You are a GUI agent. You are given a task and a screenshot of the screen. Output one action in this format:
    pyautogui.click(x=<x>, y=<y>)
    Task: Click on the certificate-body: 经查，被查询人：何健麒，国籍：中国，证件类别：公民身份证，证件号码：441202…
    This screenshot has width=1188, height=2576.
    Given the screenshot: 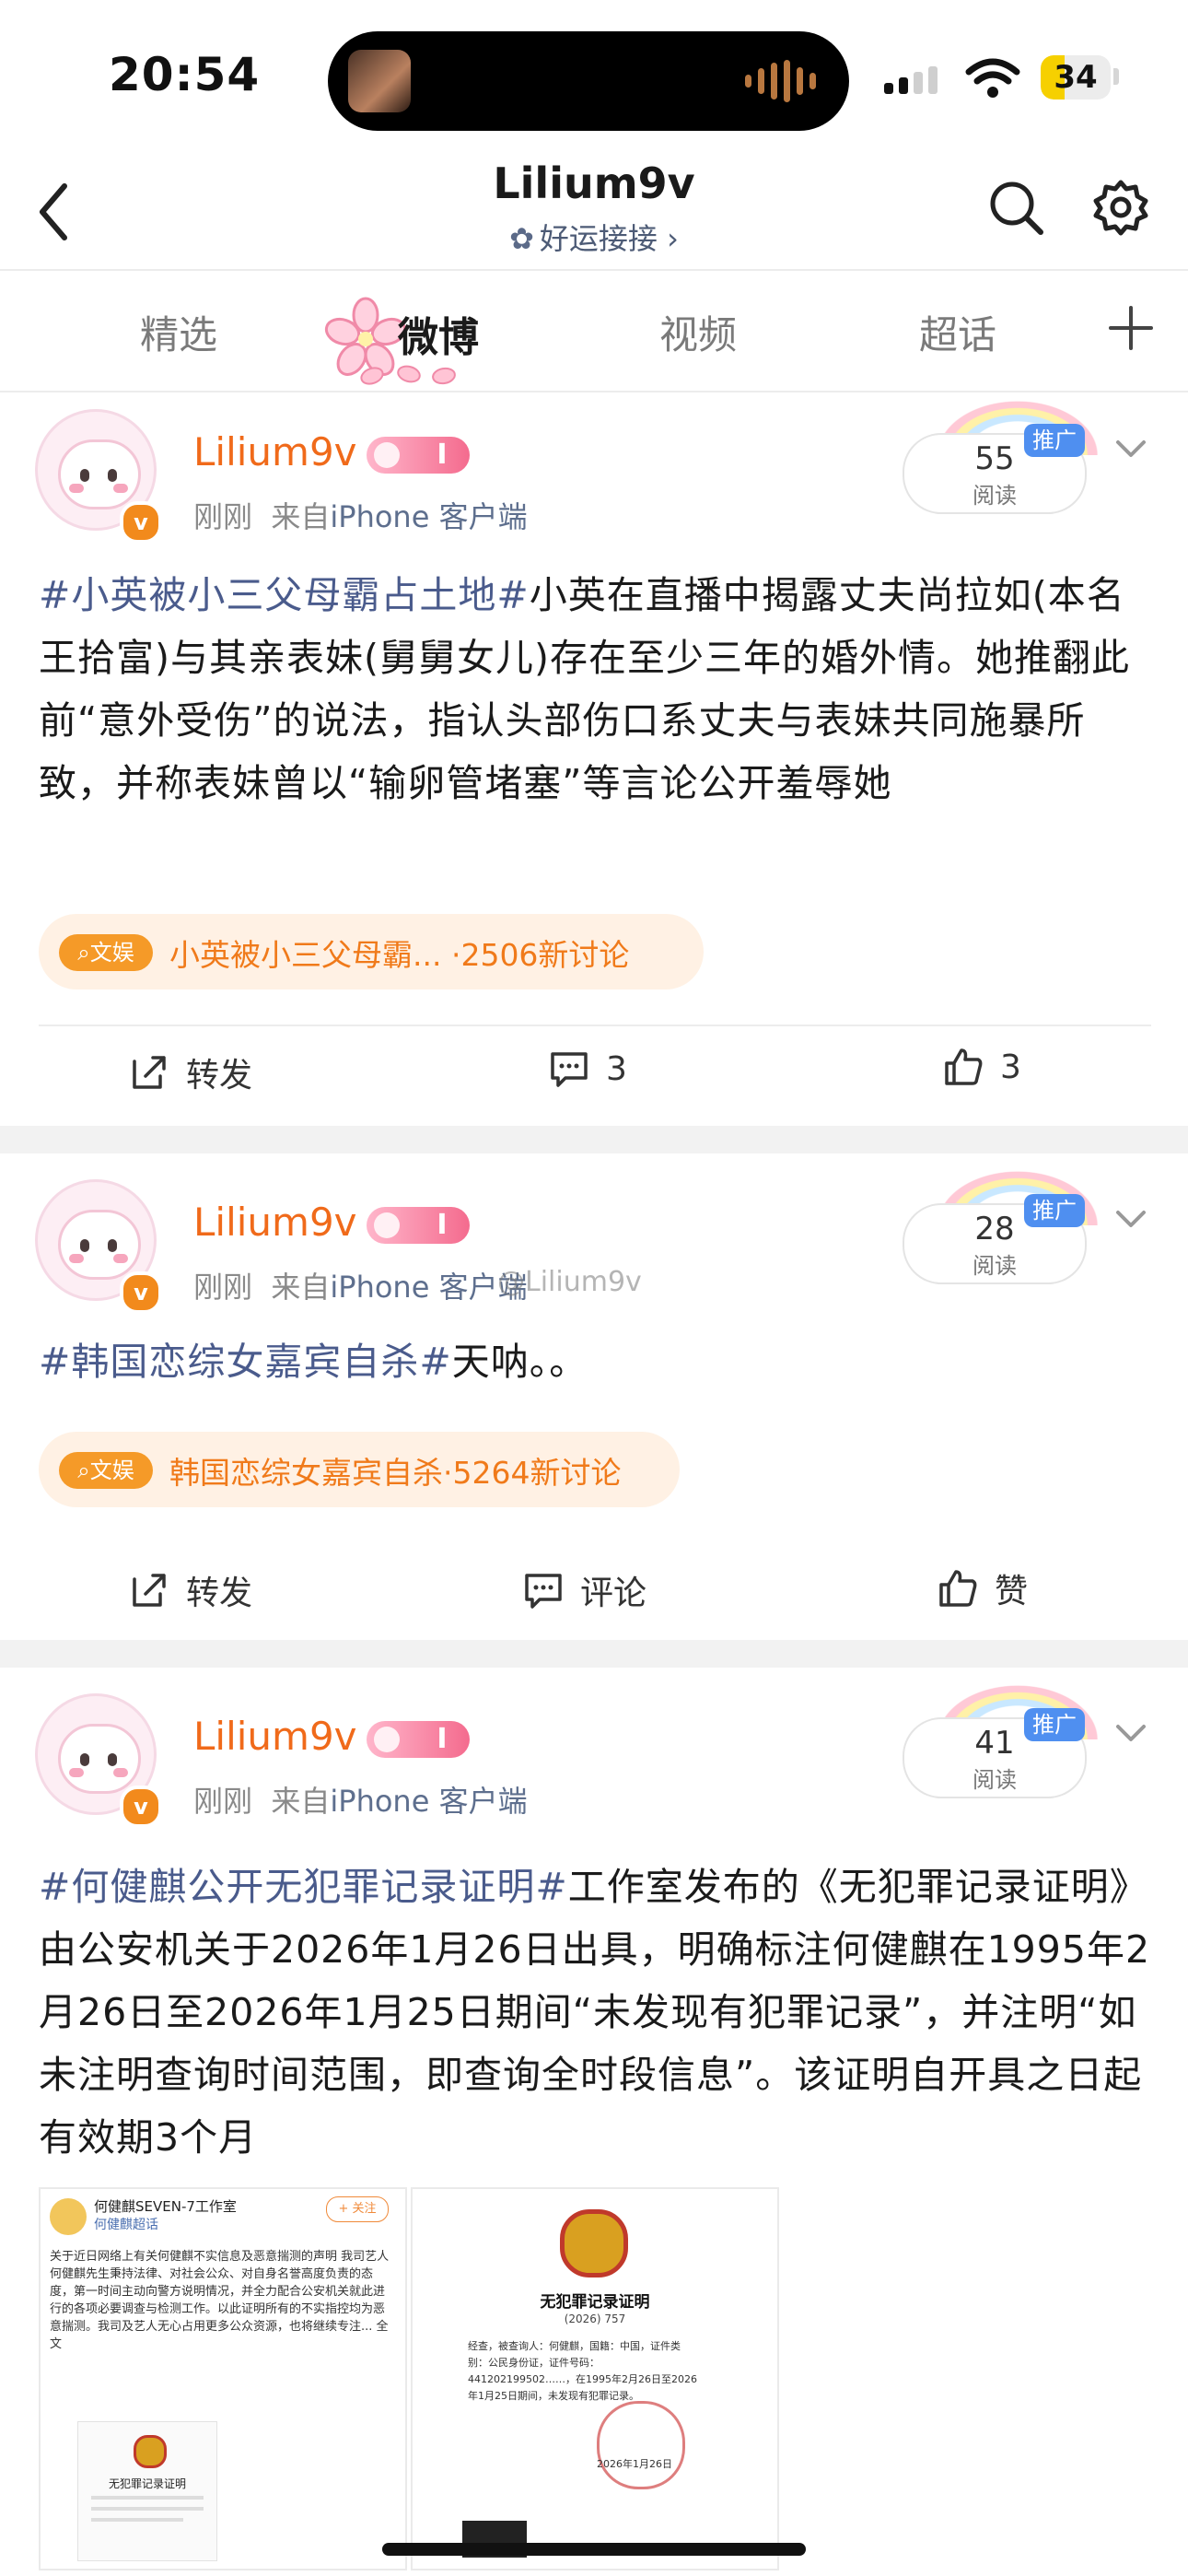 What is the action you would take?
    pyautogui.click(x=582, y=2371)
    